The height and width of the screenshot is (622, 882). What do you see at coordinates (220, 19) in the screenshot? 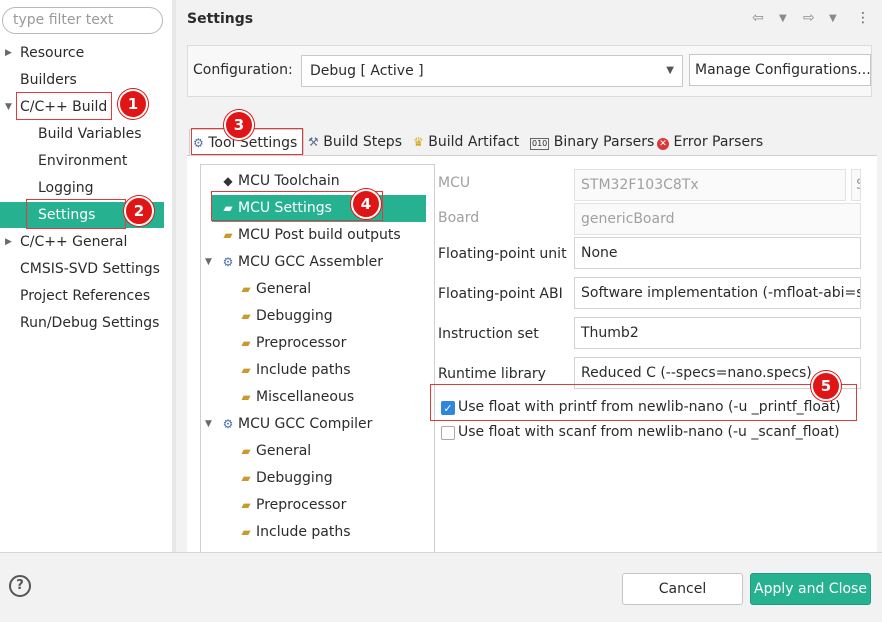
I see `page-title: Settings` at bounding box center [220, 19].